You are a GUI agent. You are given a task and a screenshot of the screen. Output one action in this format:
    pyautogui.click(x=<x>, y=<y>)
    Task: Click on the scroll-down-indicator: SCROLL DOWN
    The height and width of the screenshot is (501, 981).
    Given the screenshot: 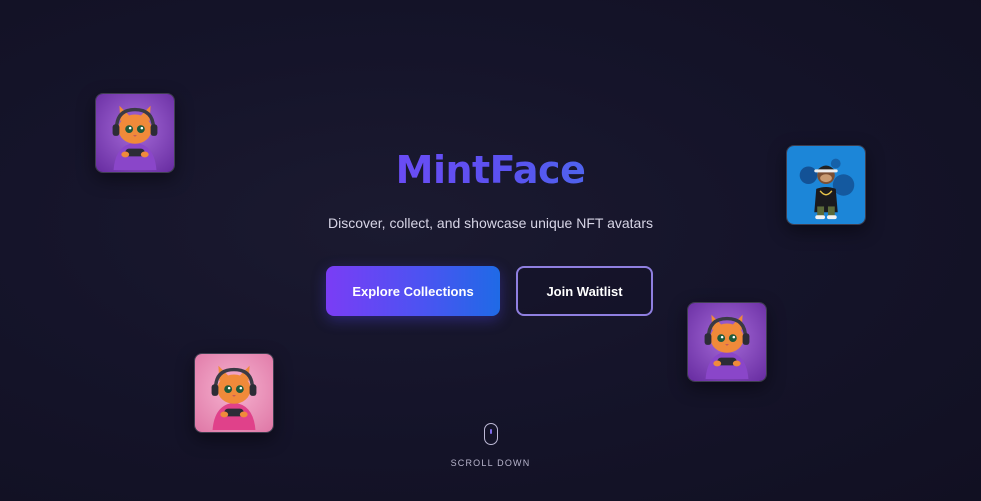 What is the action you would take?
    pyautogui.click(x=490, y=445)
    